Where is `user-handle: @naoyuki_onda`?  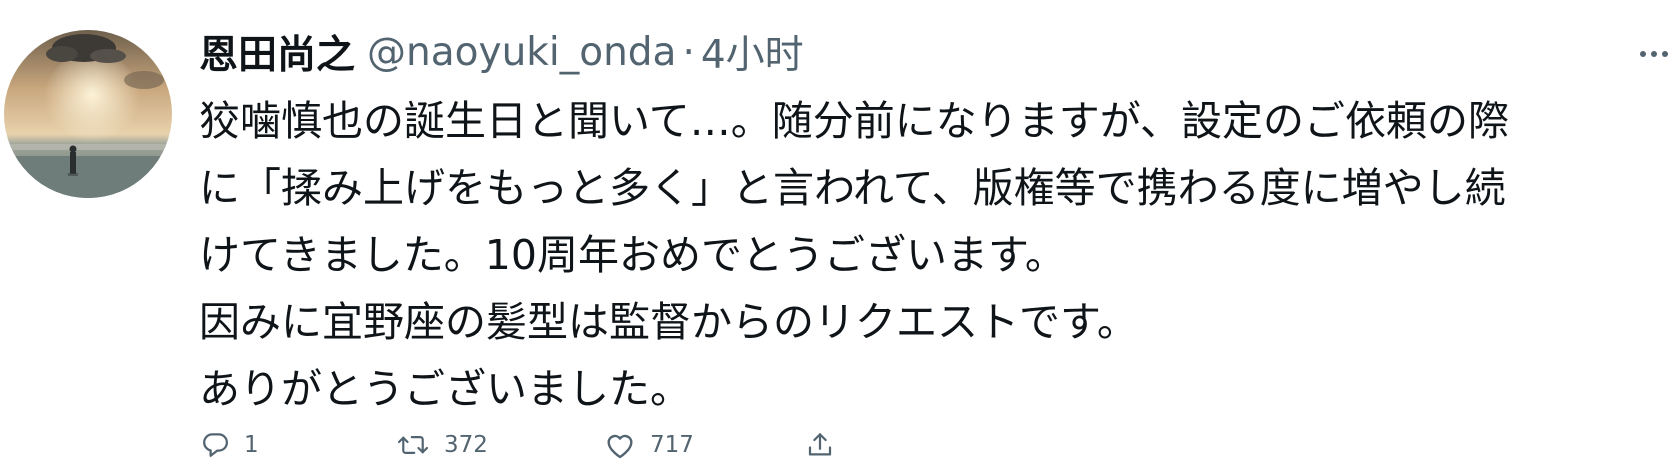
user-handle: @naoyuki_onda is located at coordinates (521, 52).